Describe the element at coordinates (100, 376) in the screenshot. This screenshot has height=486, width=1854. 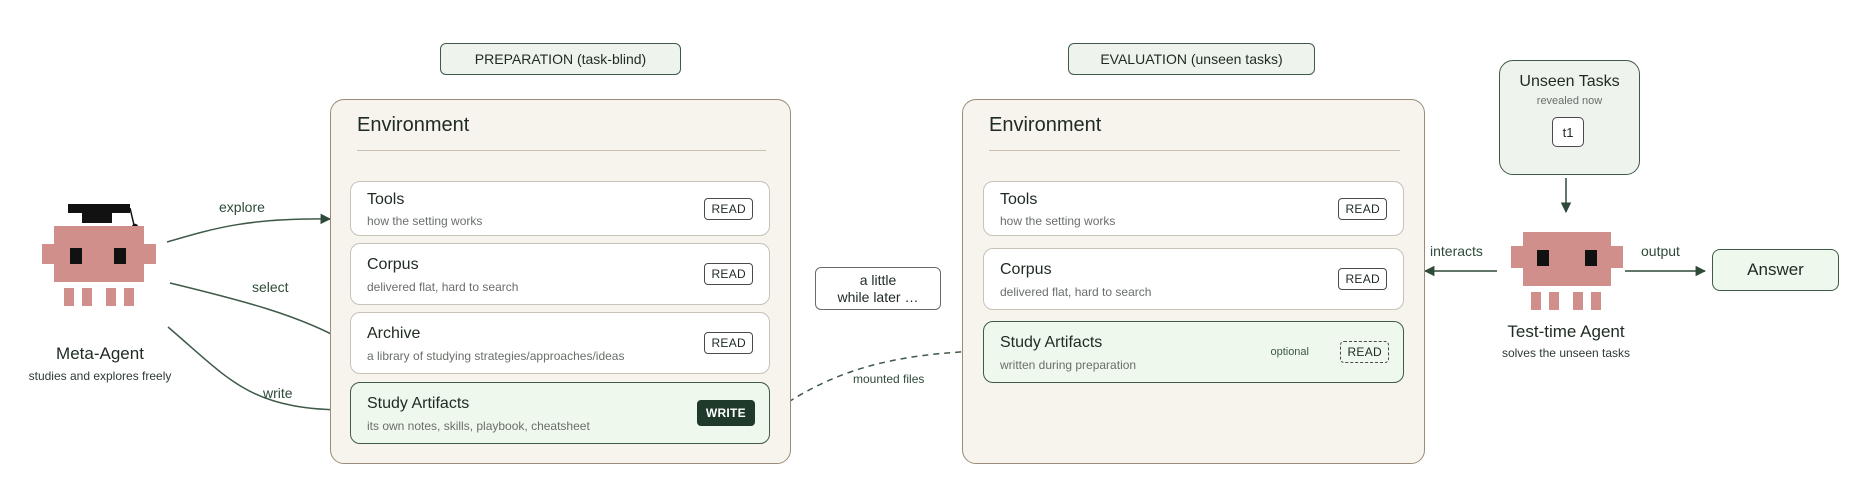
I see `meta-agent-desc: studies and explores freely` at that location.